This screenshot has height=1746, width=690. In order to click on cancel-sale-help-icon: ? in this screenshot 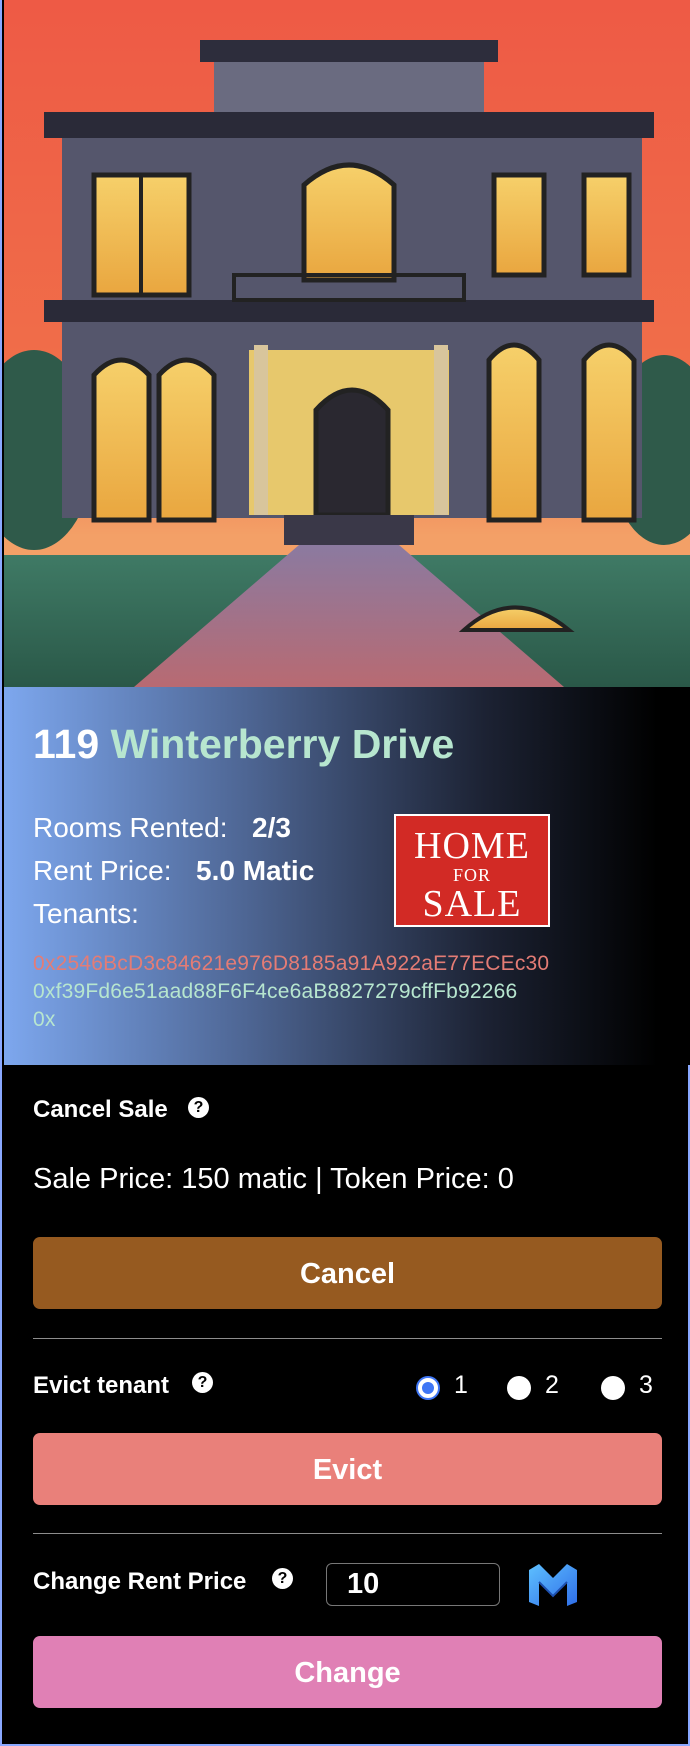, I will do `click(198, 1107)`.